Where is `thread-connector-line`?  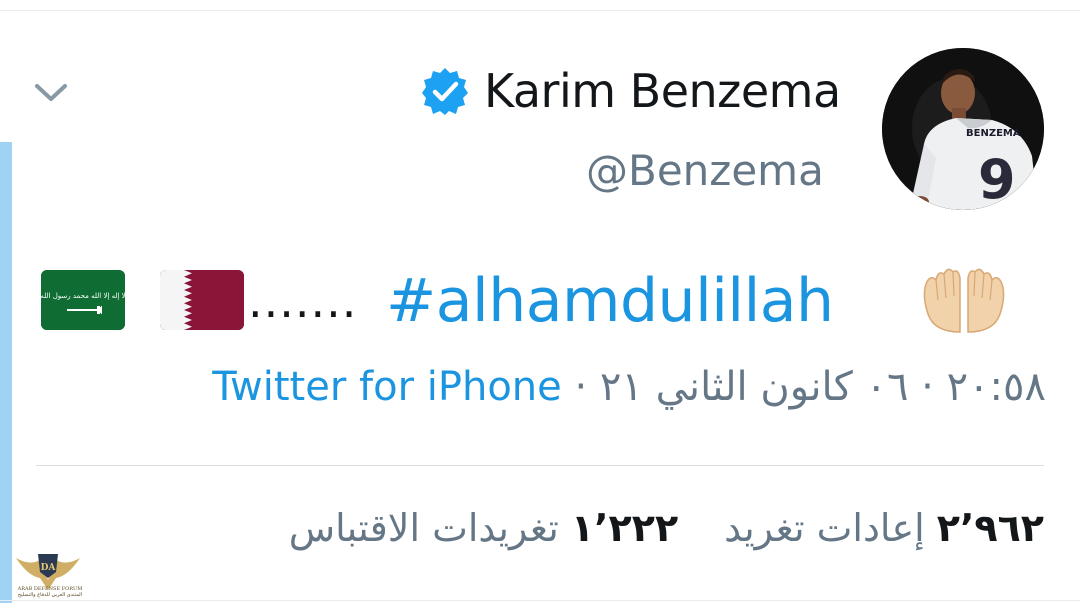 thread-connector-line is located at coordinates (6, 372).